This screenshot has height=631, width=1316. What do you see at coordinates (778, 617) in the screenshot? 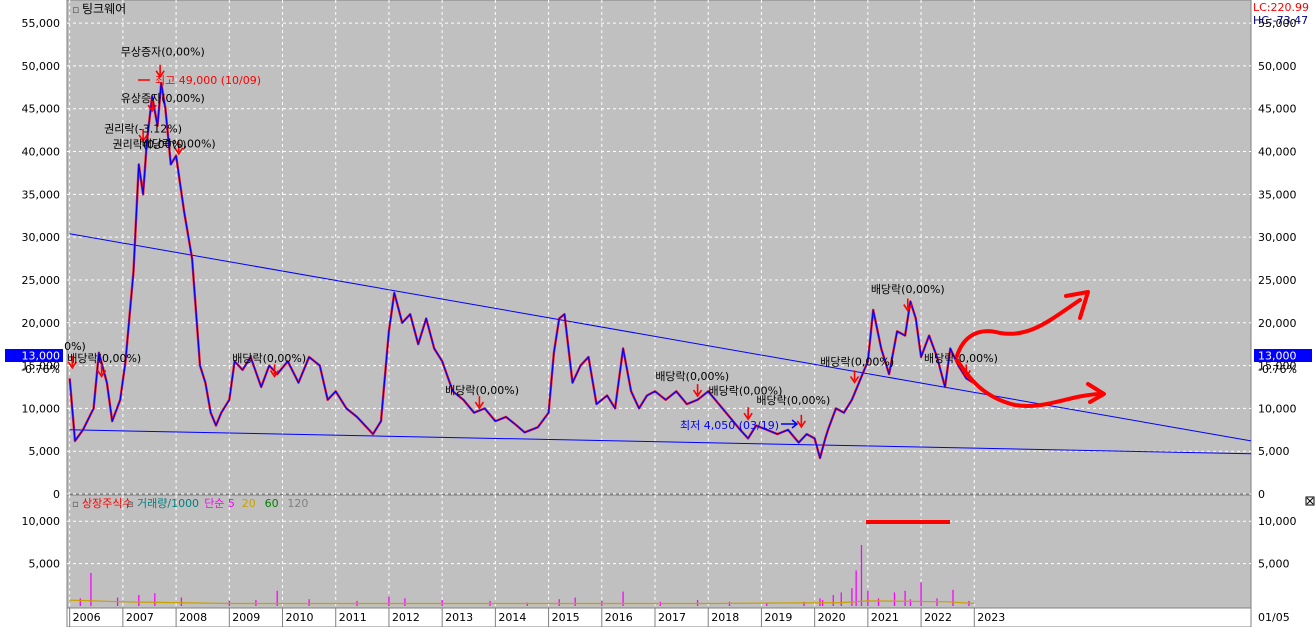
I see `x-tick-label: 2019` at bounding box center [778, 617].